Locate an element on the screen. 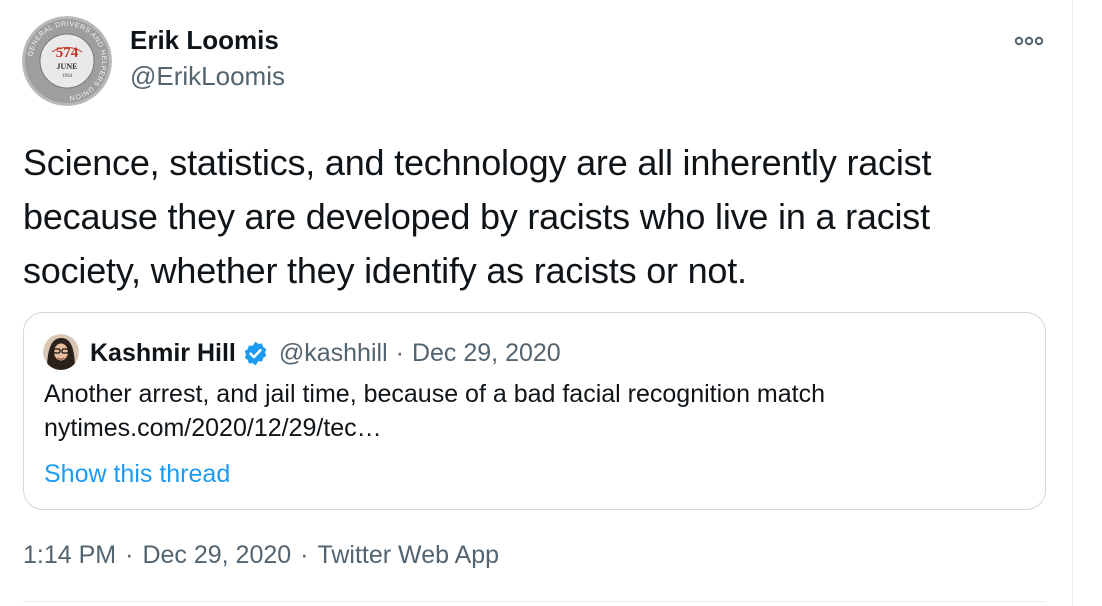  divider is located at coordinates (534, 601).